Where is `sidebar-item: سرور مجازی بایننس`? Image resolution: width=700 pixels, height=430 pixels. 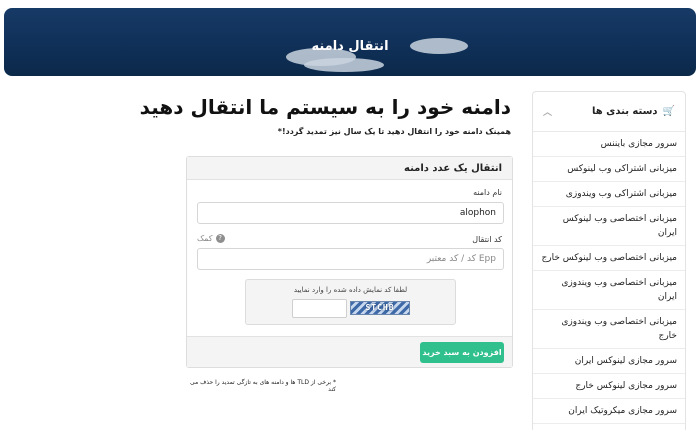
sidebar-item: سرور مجازی بایننس is located at coordinates (609, 144).